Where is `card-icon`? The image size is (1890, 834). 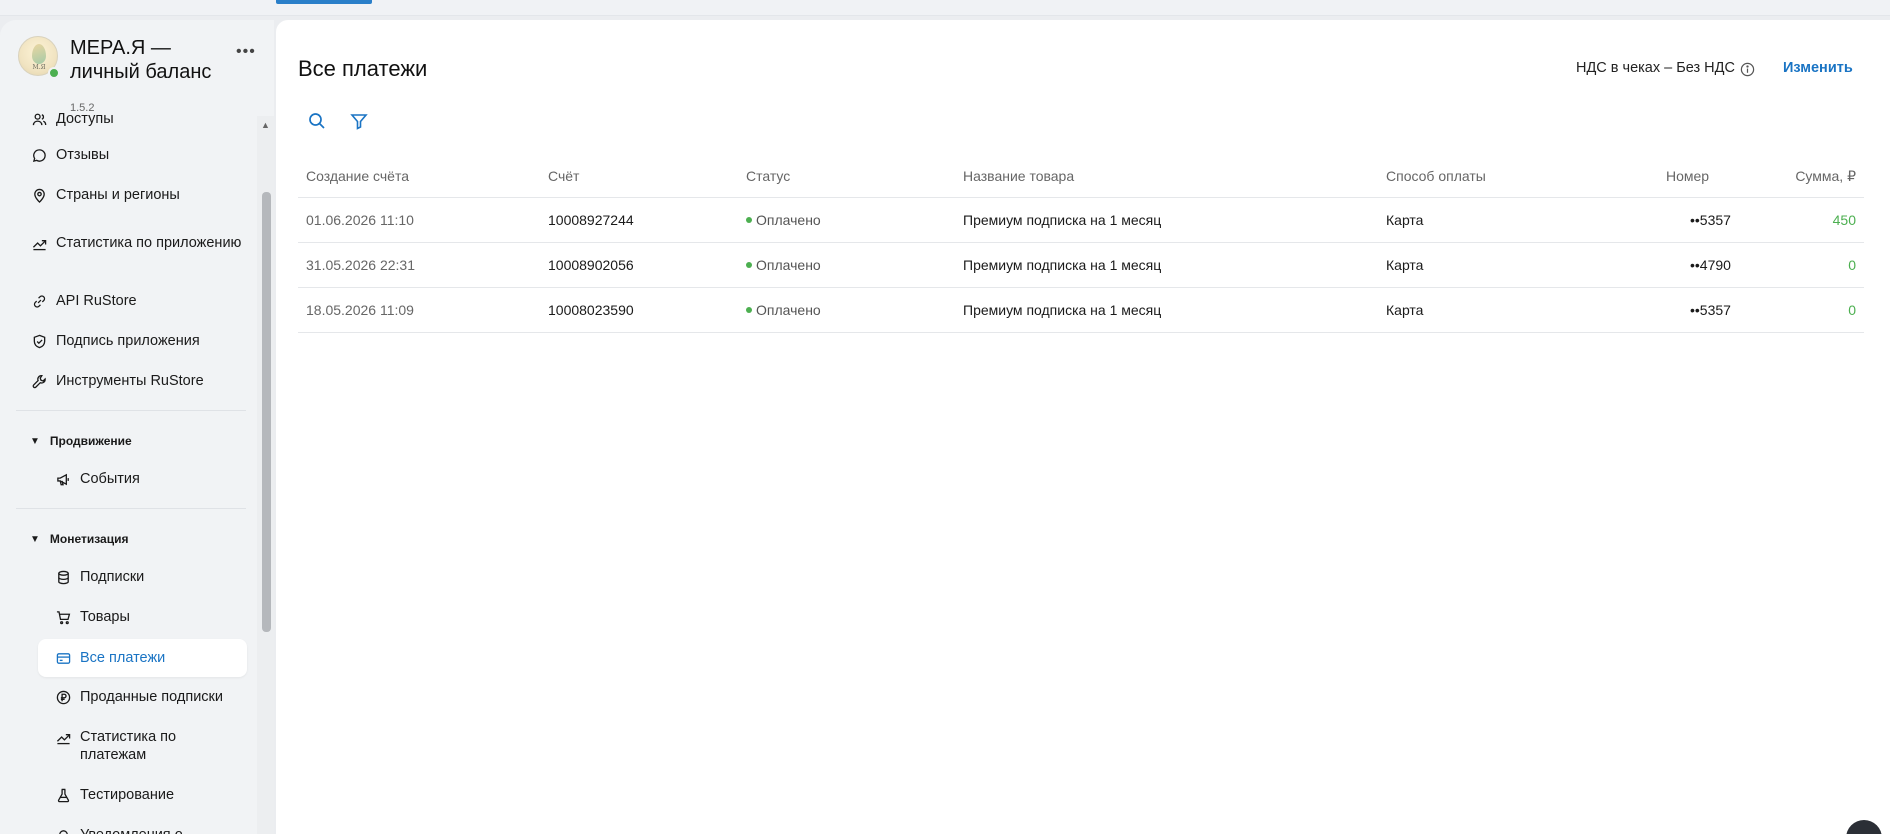
card-icon is located at coordinates (63, 658).